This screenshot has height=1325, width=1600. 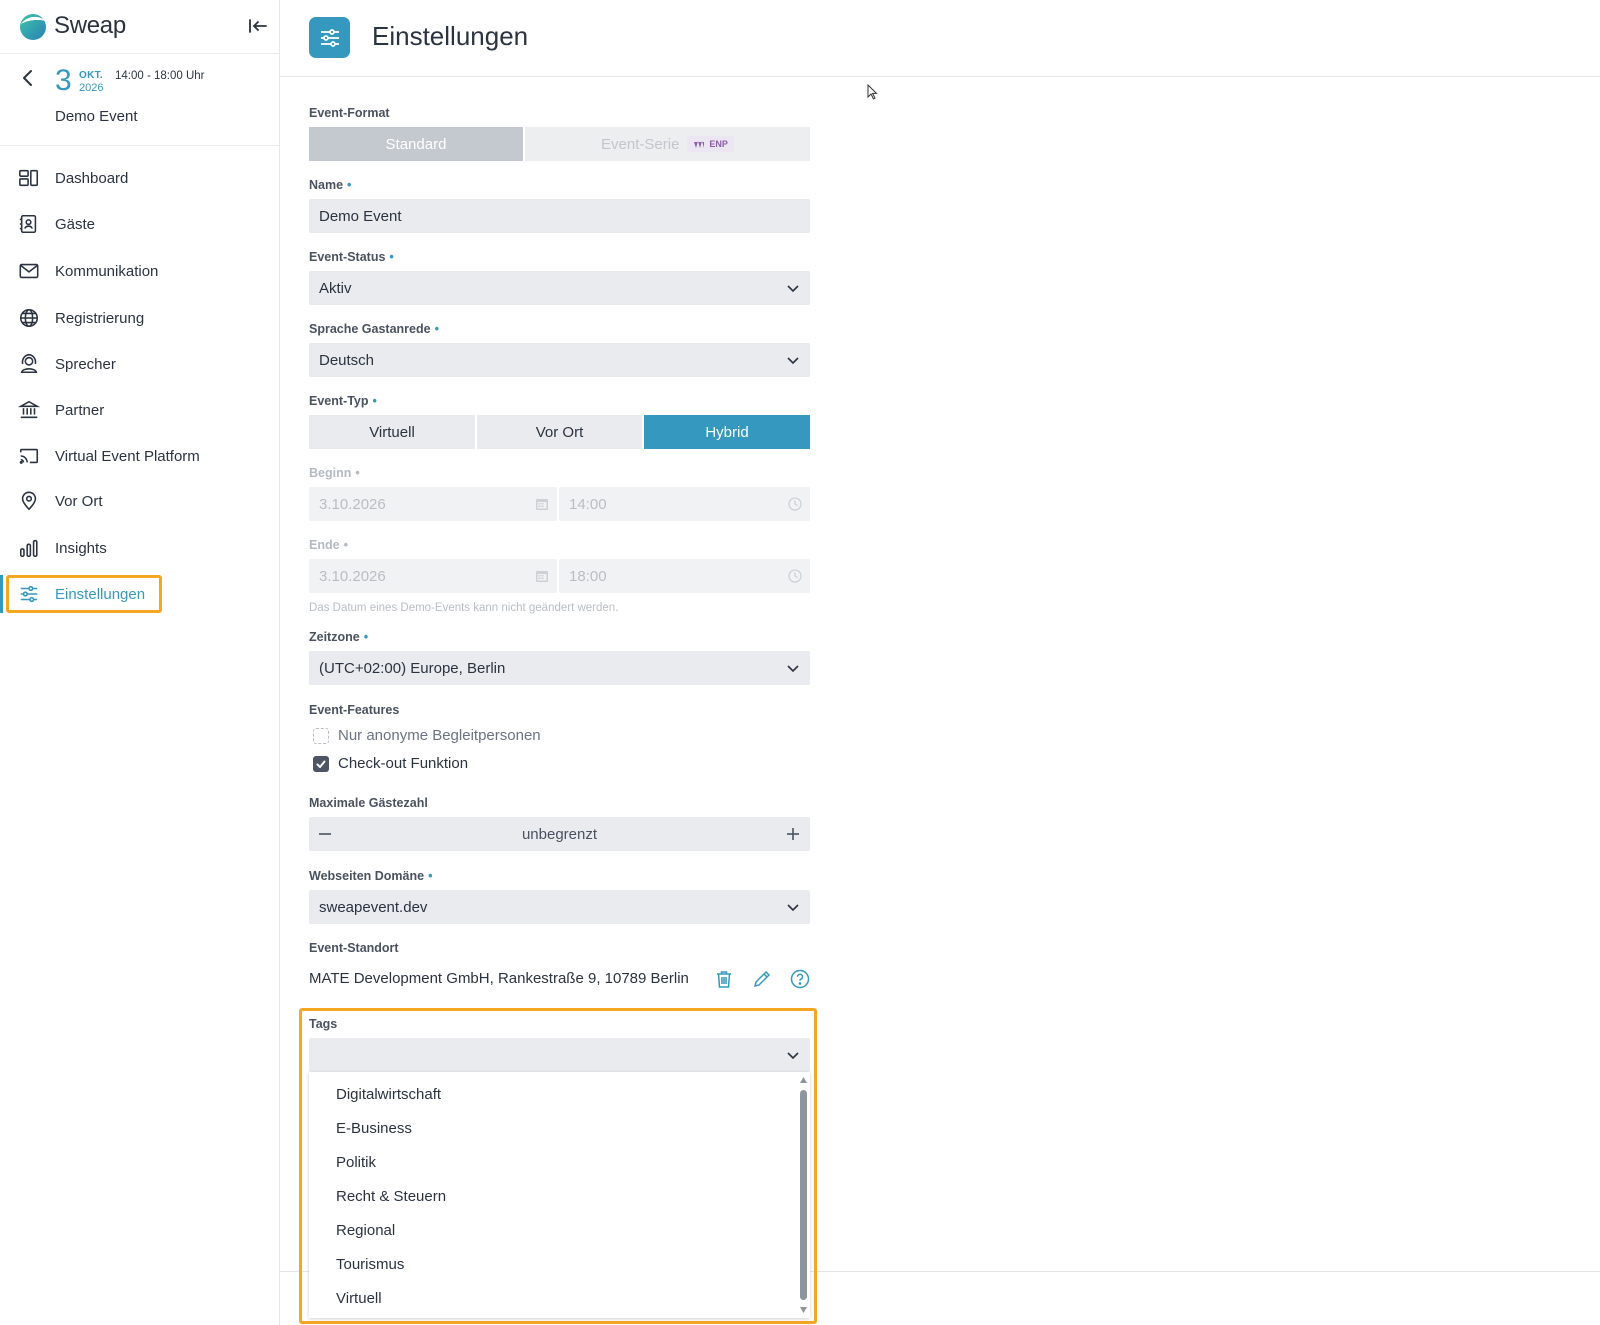 I want to click on timezone-value: (UTC+02:00) Europe, Berlin, so click(x=412, y=668).